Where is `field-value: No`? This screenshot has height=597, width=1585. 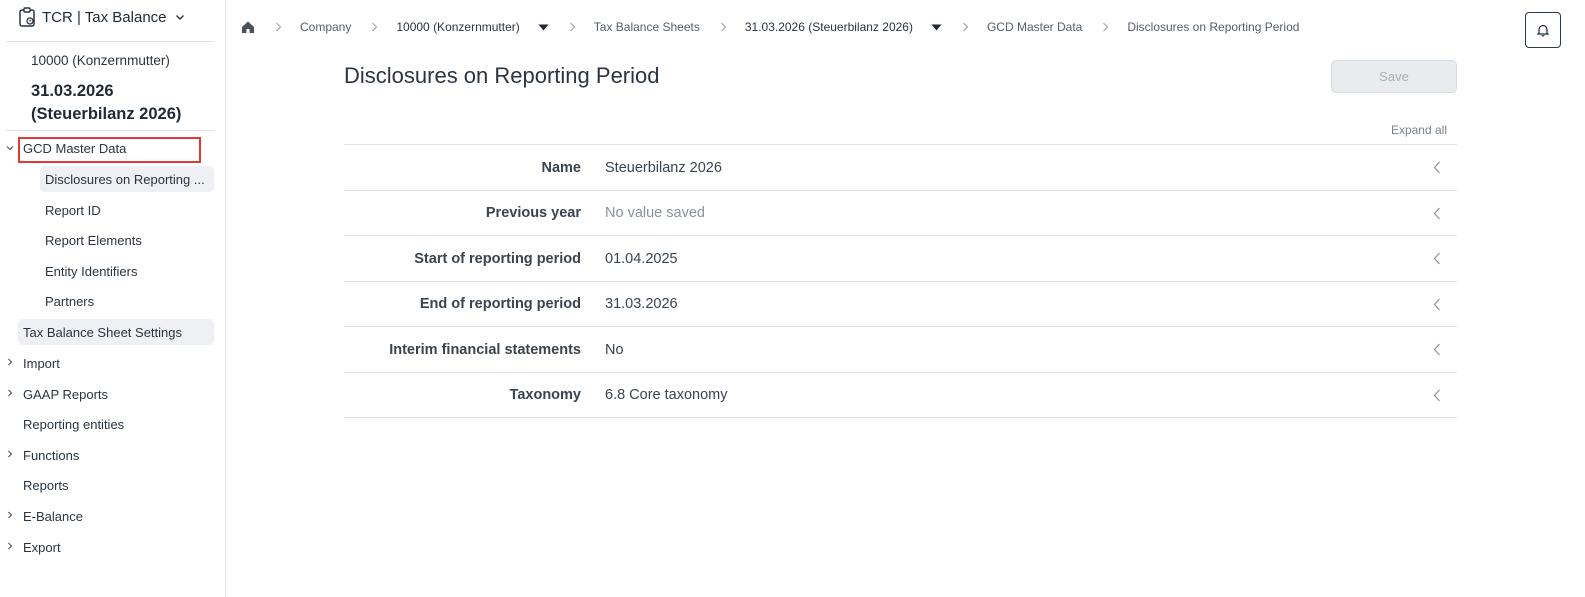
field-value: No is located at coordinates (614, 349).